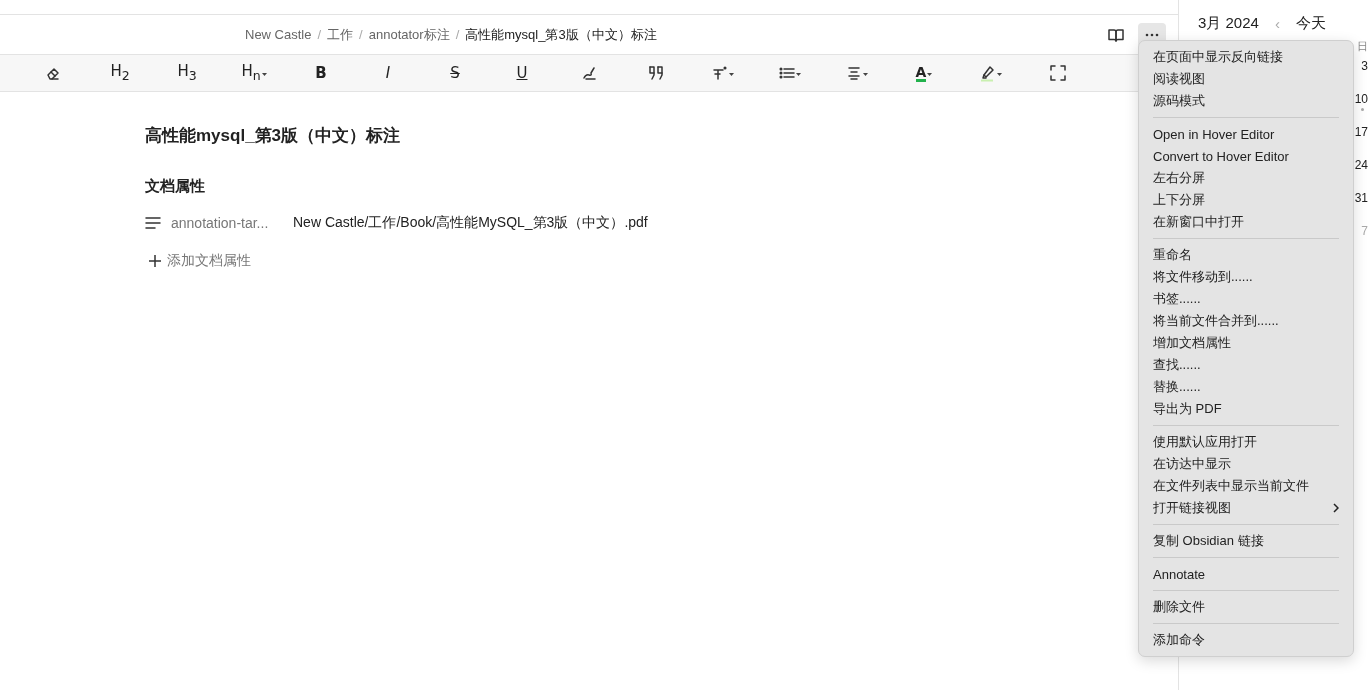 The width and height of the screenshot is (1369, 690). I want to click on calendar-month: 3月 2024, so click(1228, 23).